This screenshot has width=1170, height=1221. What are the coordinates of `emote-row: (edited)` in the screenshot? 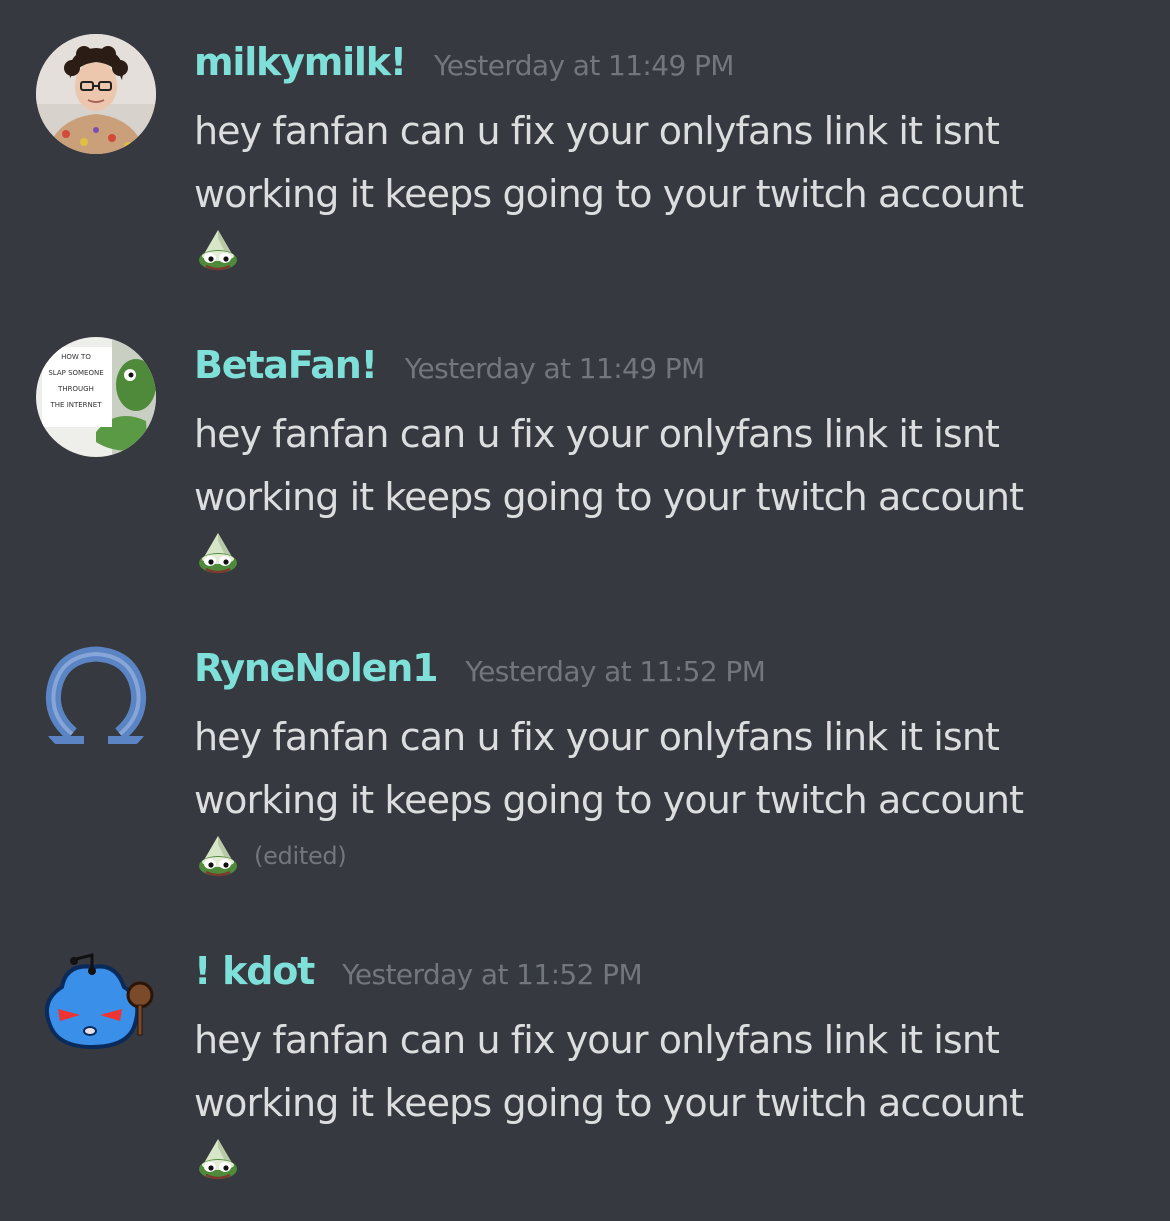 It's located at (271, 856).